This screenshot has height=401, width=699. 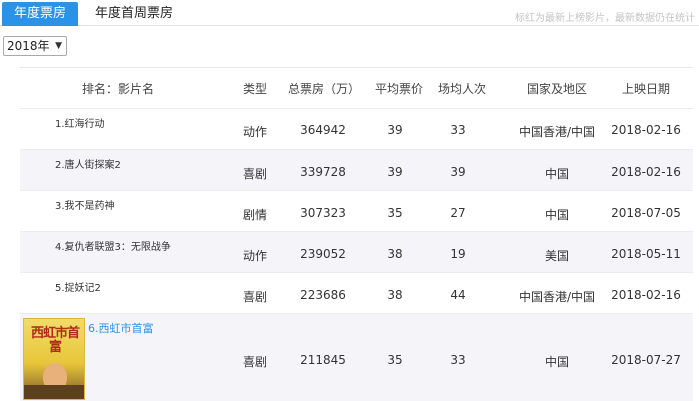 What do you see at coordinates (254, 215) in the screenshot?
I see `movie-type: 剧情` at bounding box center [254, 215].